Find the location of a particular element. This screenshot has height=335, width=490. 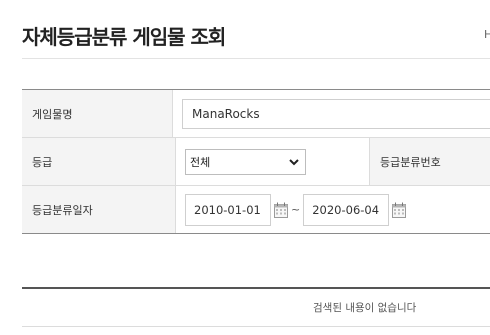

rating-row: 등급 전체 등급분류번호 is located at coordinates (256, 162).